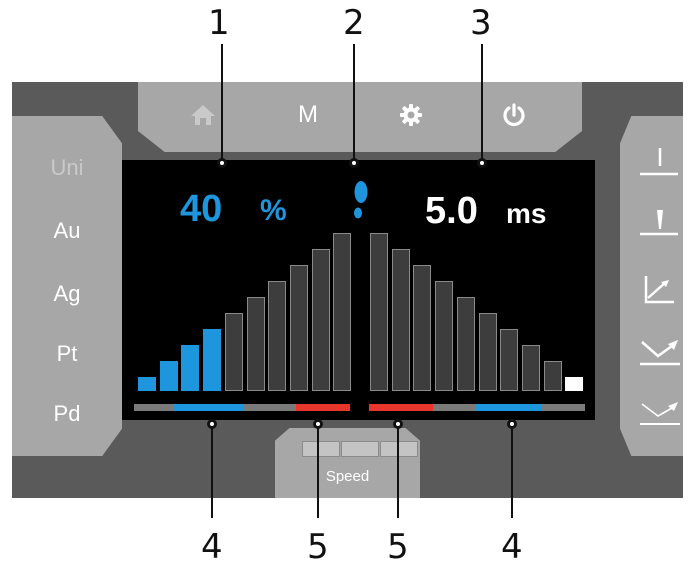  What do you see at coordinates (360, 201) in the screenshot?
I see `foot-pedal-icon` at bounding box center [360, 201].